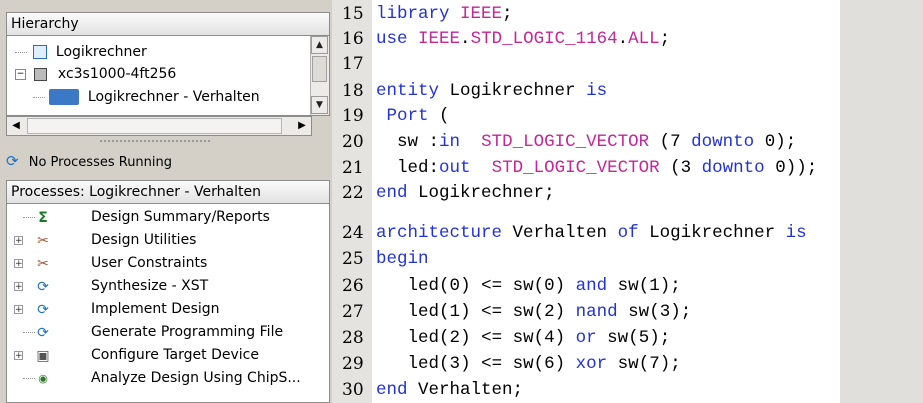  Describe the element at coordinates (353, 364) in the screenshot. I see `line-number: 29` at that location.